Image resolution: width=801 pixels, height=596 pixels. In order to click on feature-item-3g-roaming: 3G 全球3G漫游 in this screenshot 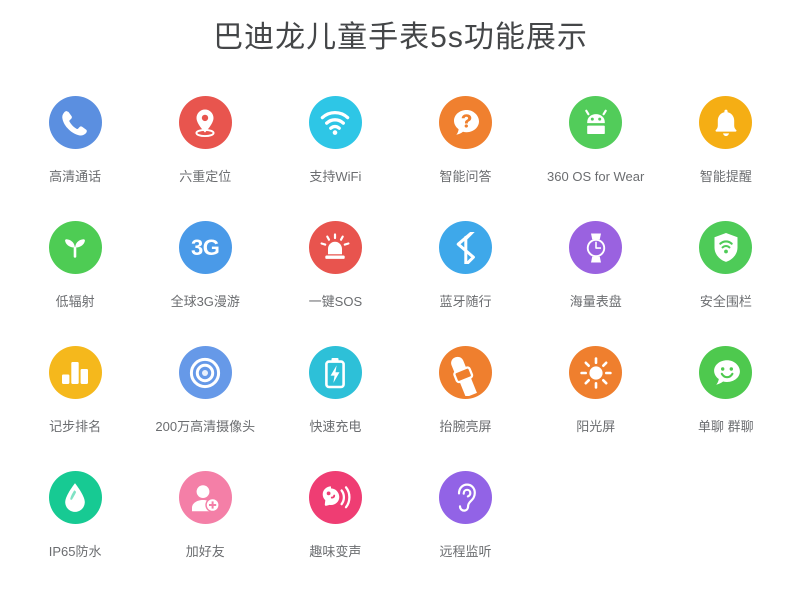, I will do `click(205, 265)`.